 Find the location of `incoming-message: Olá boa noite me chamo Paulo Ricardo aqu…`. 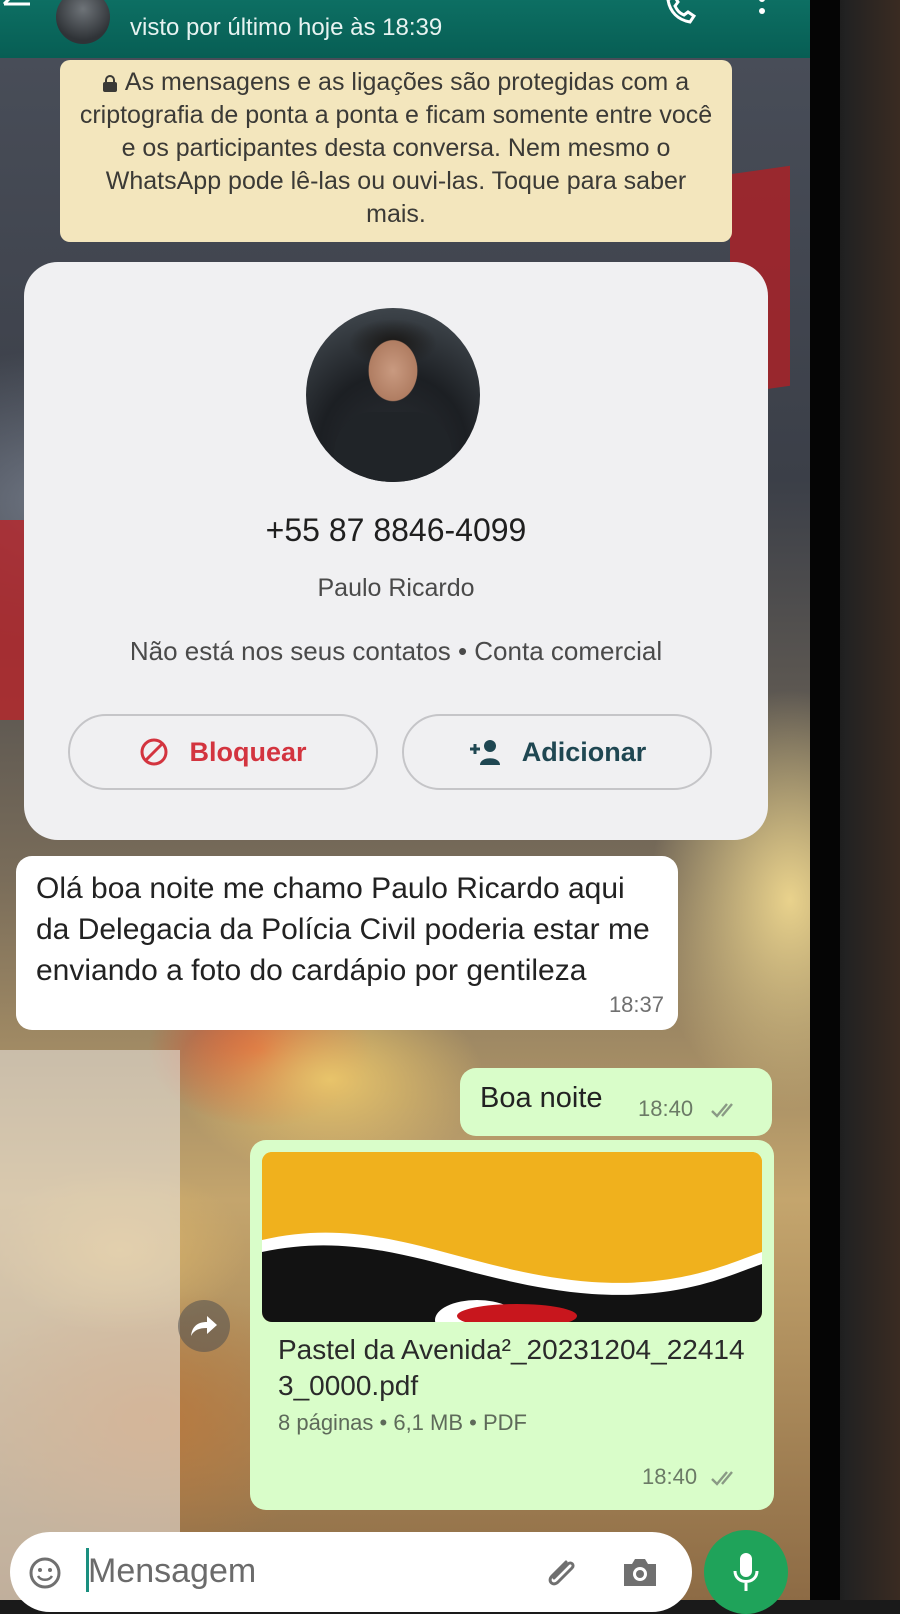

incoming-message: Olá boa noite me chamo Paulo Ricardo aqu… is located at coordinates (347, 943).